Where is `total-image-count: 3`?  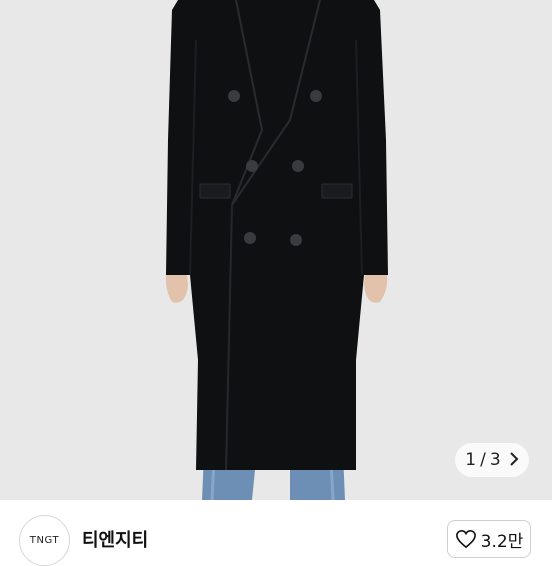
total-image-count: 3 is located at coordinates (495, 460).